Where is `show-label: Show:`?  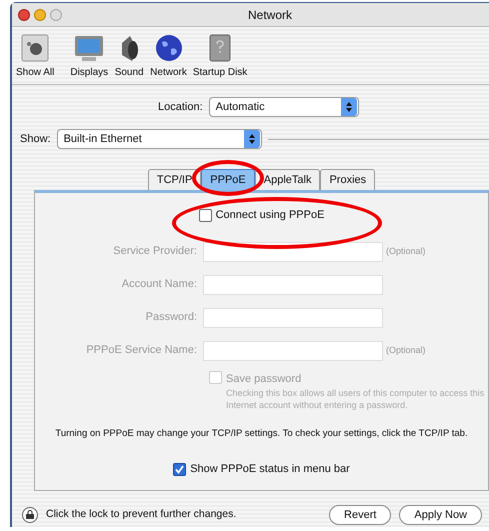 show-label: Show: is located at coordinates (35, 139).